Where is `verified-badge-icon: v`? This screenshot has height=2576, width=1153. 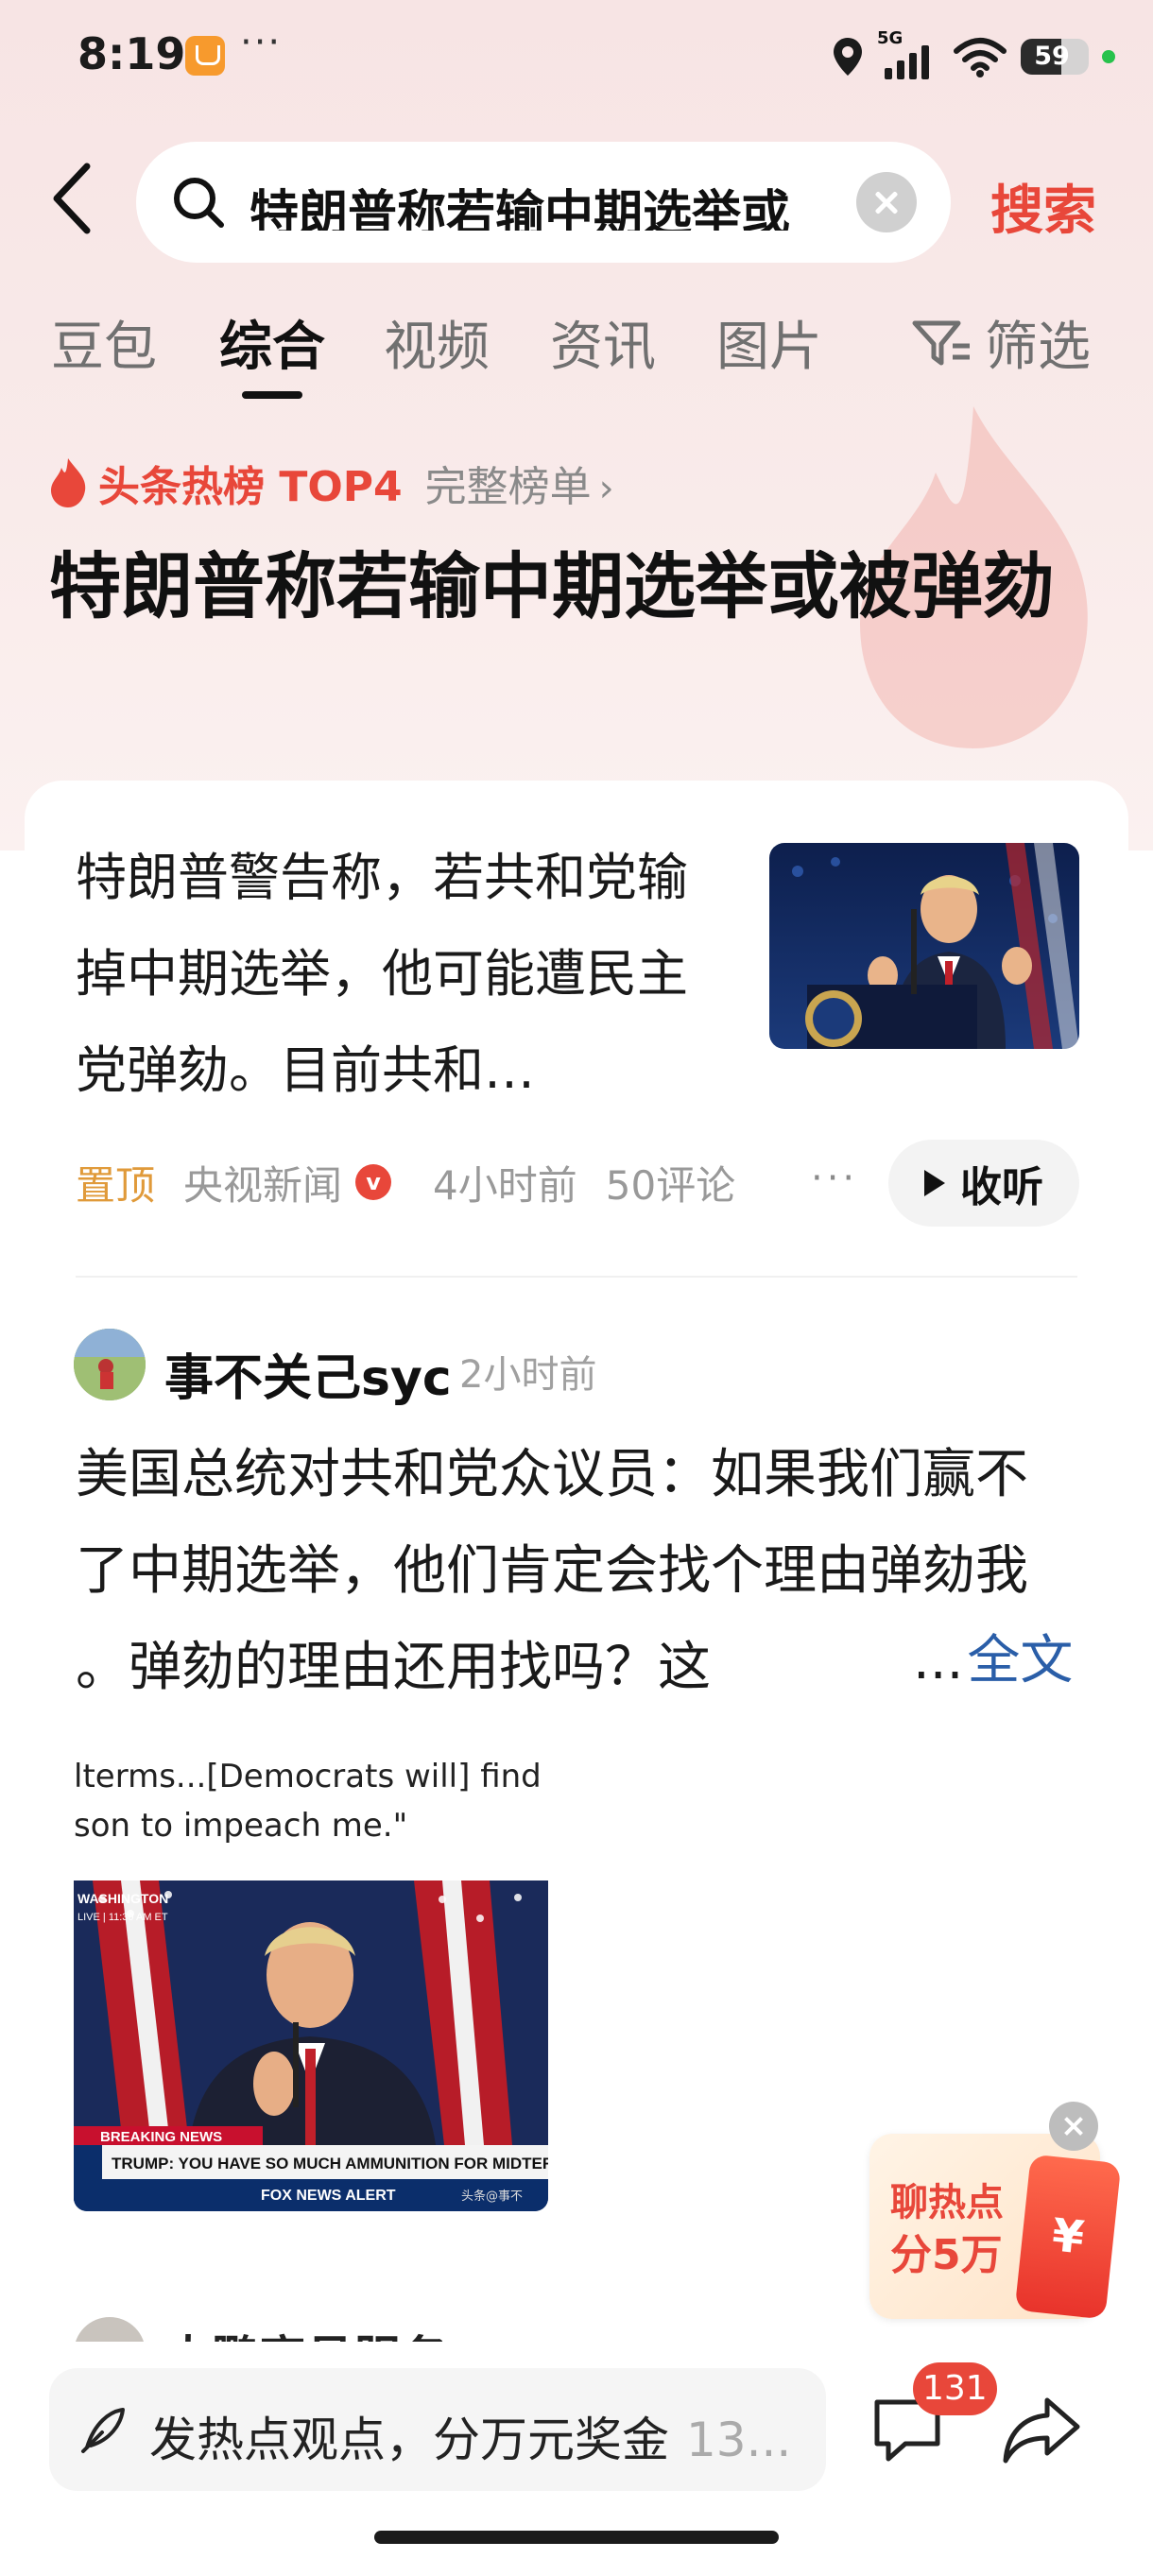
verified-badge-icon: v is located at coordinates (373, 1182).